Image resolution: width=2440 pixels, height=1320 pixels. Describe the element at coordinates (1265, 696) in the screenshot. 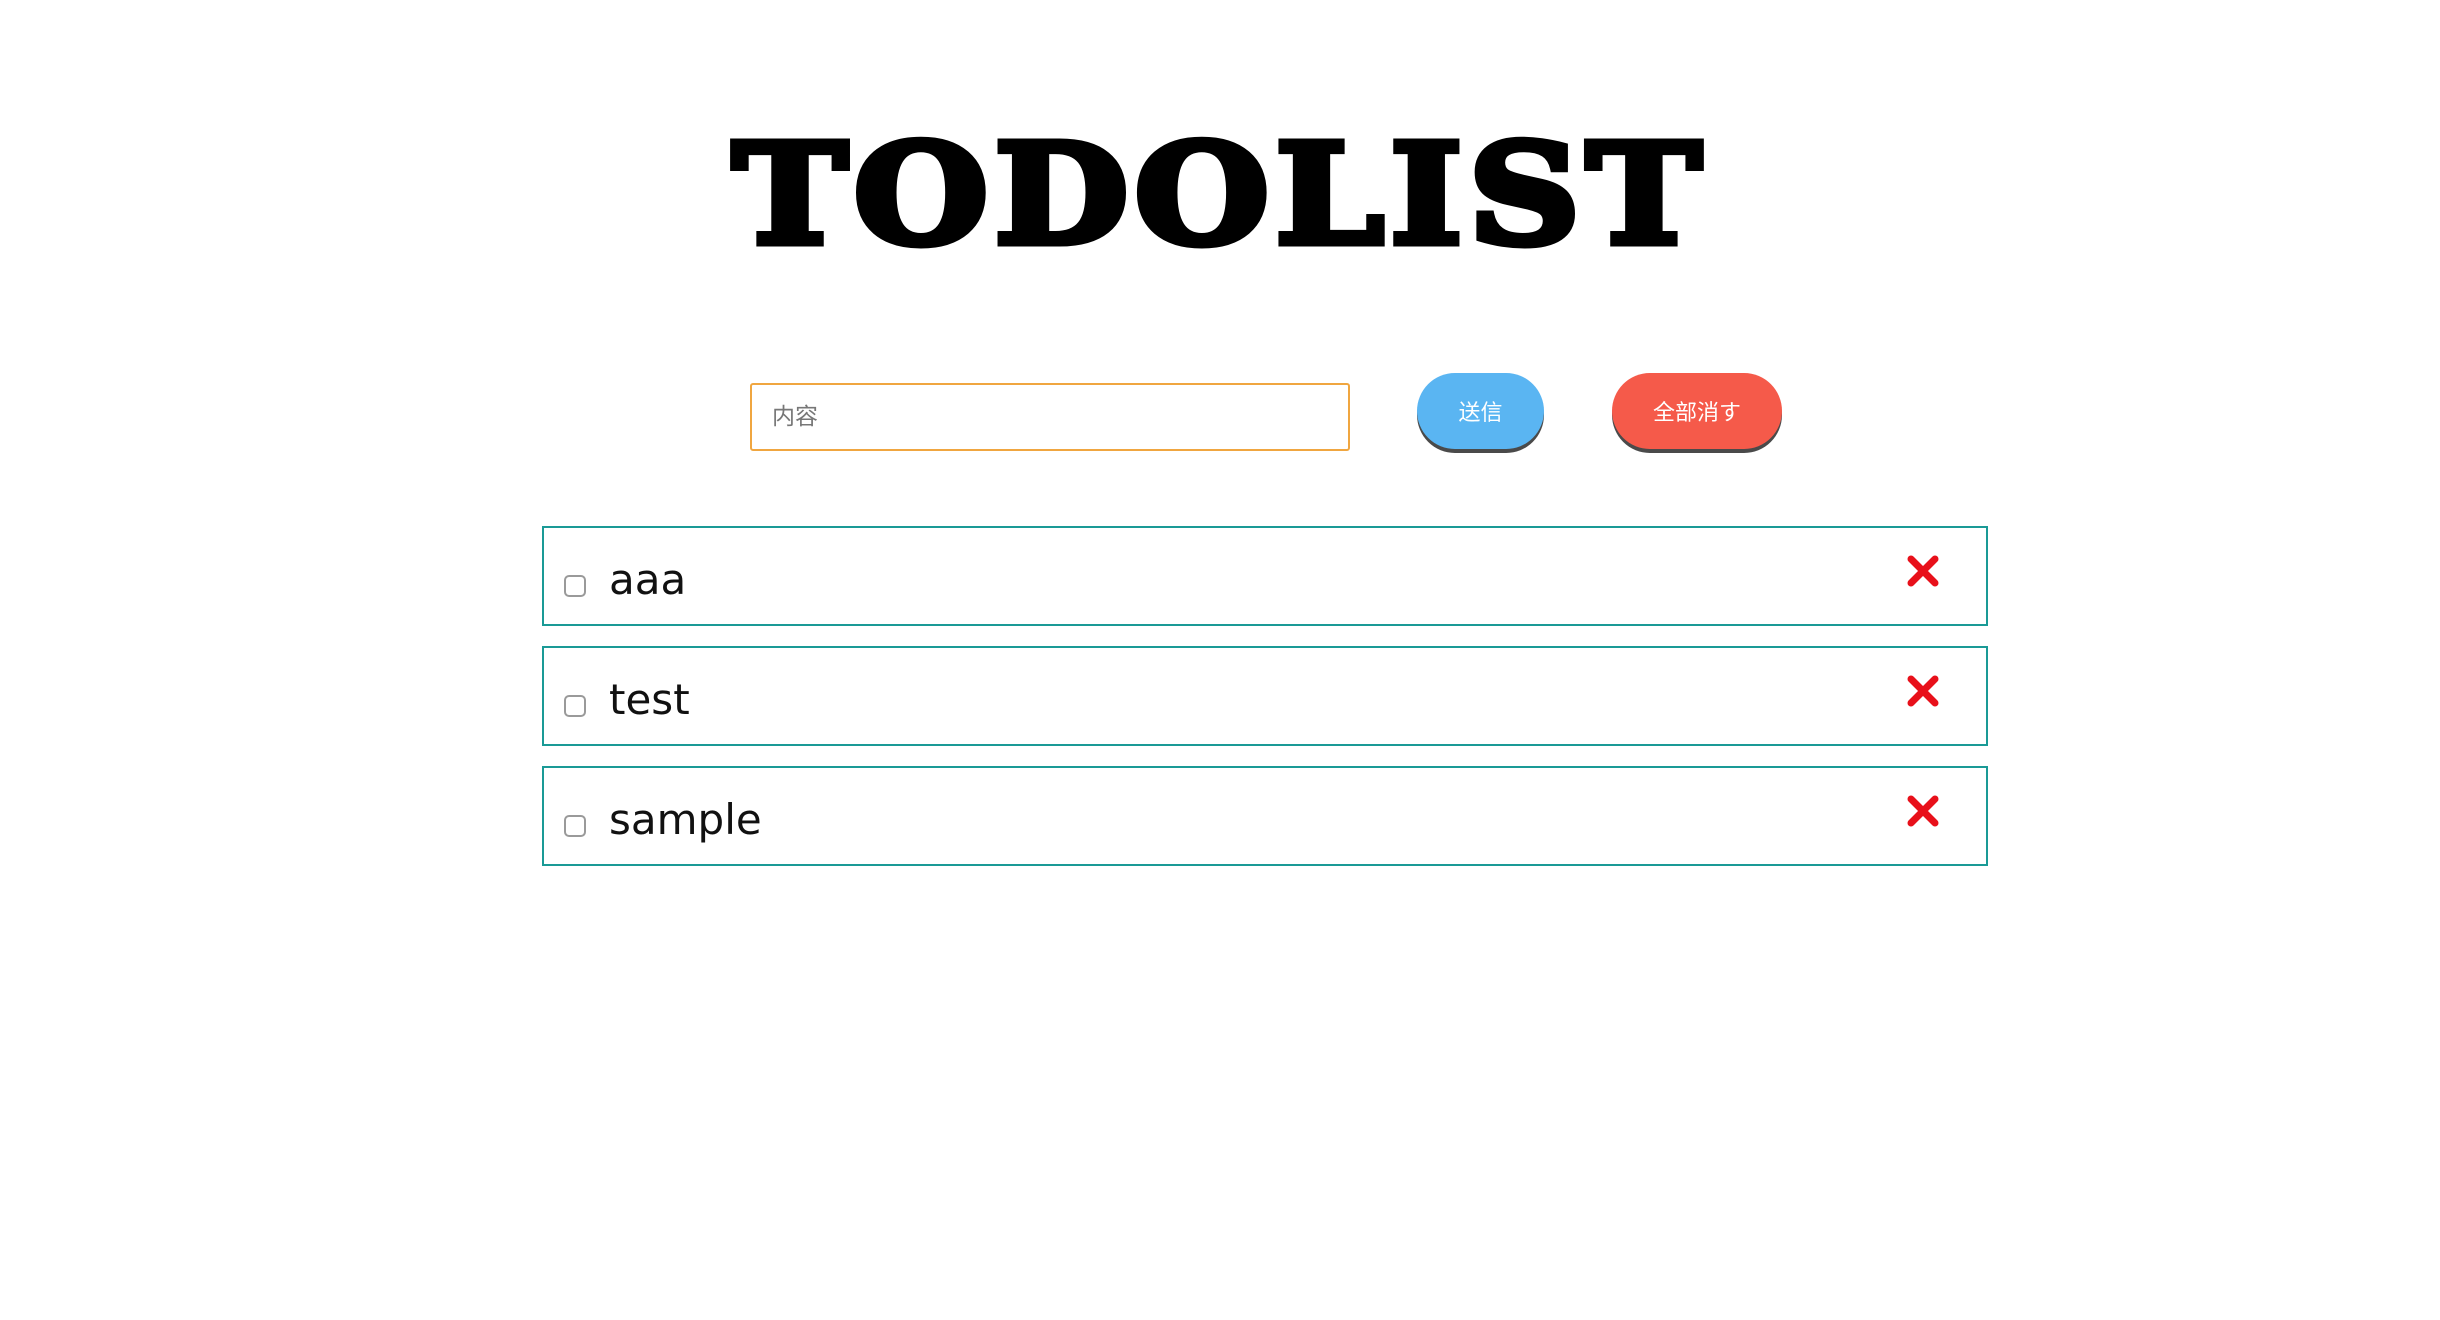

I see `todo-item: test` at that location.